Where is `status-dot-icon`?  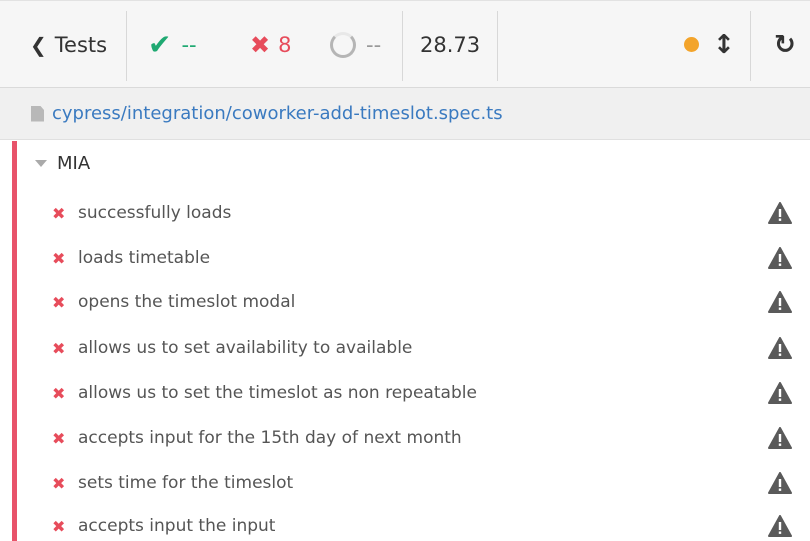 status-dot-icon is located at coordinates (691, 44).